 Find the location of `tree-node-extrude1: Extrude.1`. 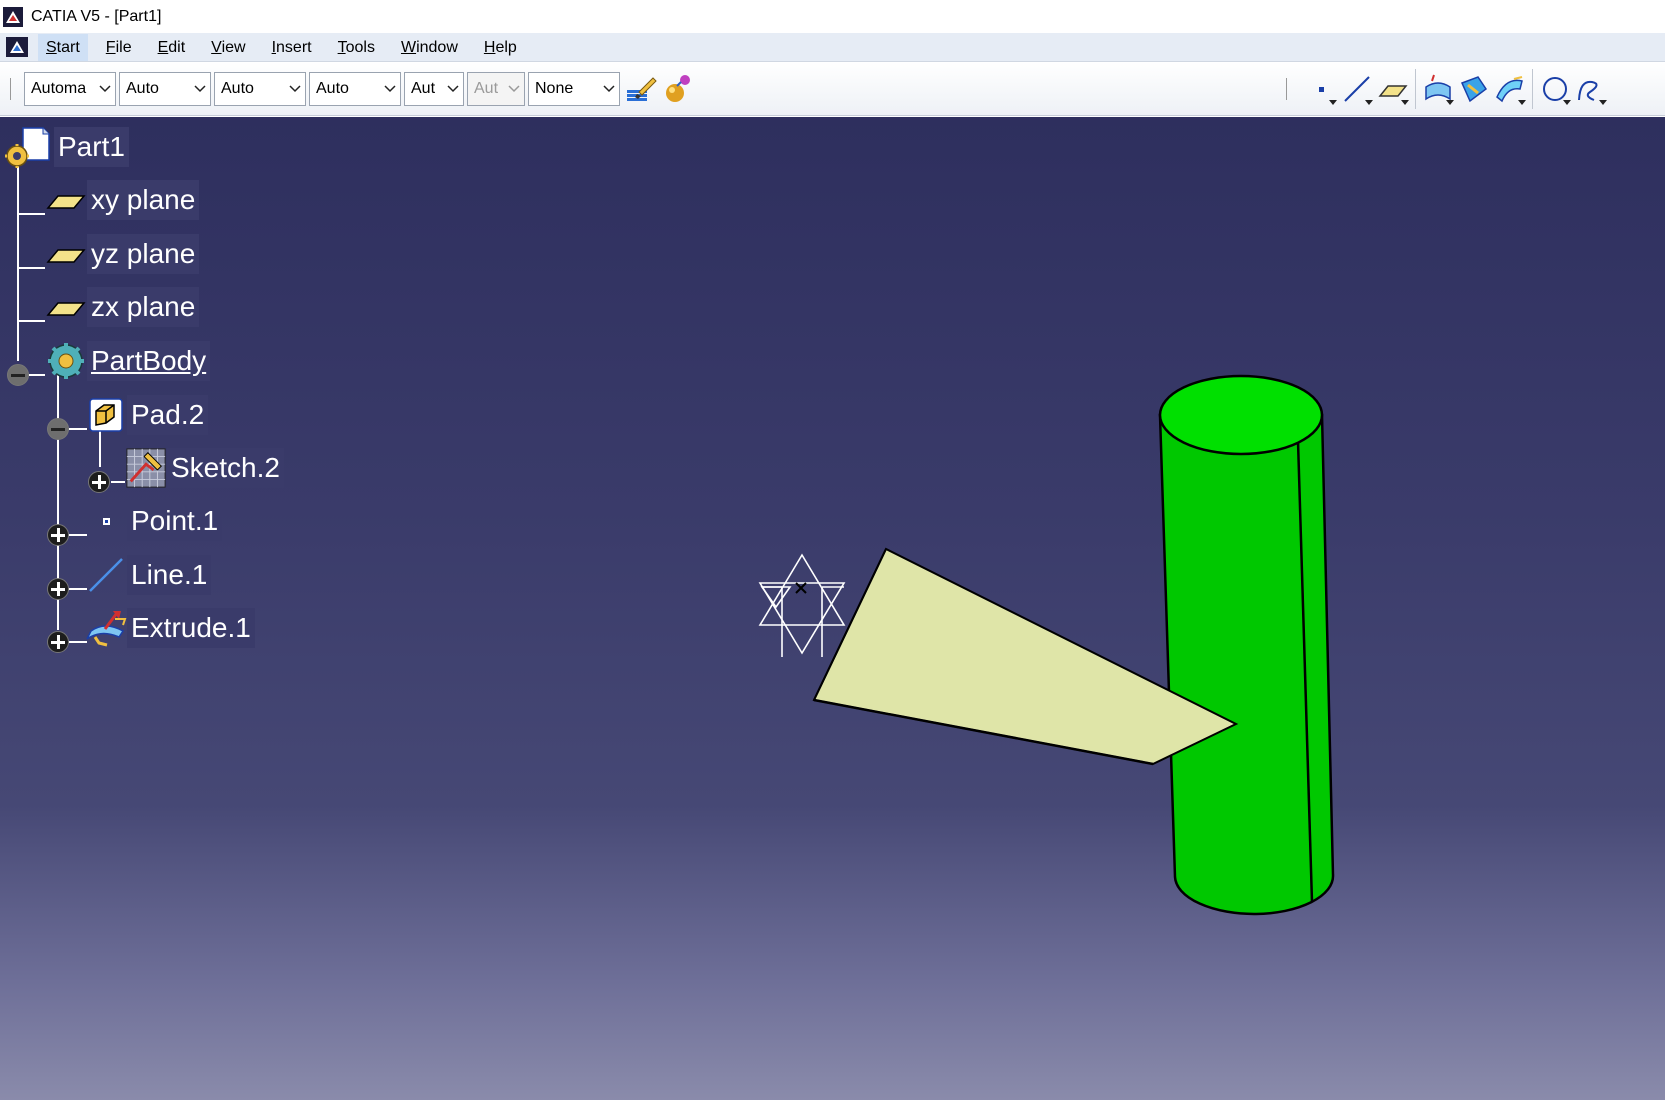

tree-node-extrude1: Extrude.1 is located at coordinates (170, 628).